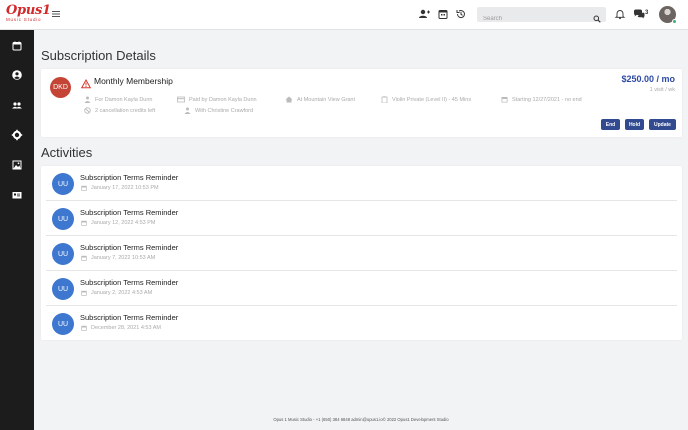 This screenshot has height=430, width=688. I want to click on hold-button: Hold, so click(634, 124).